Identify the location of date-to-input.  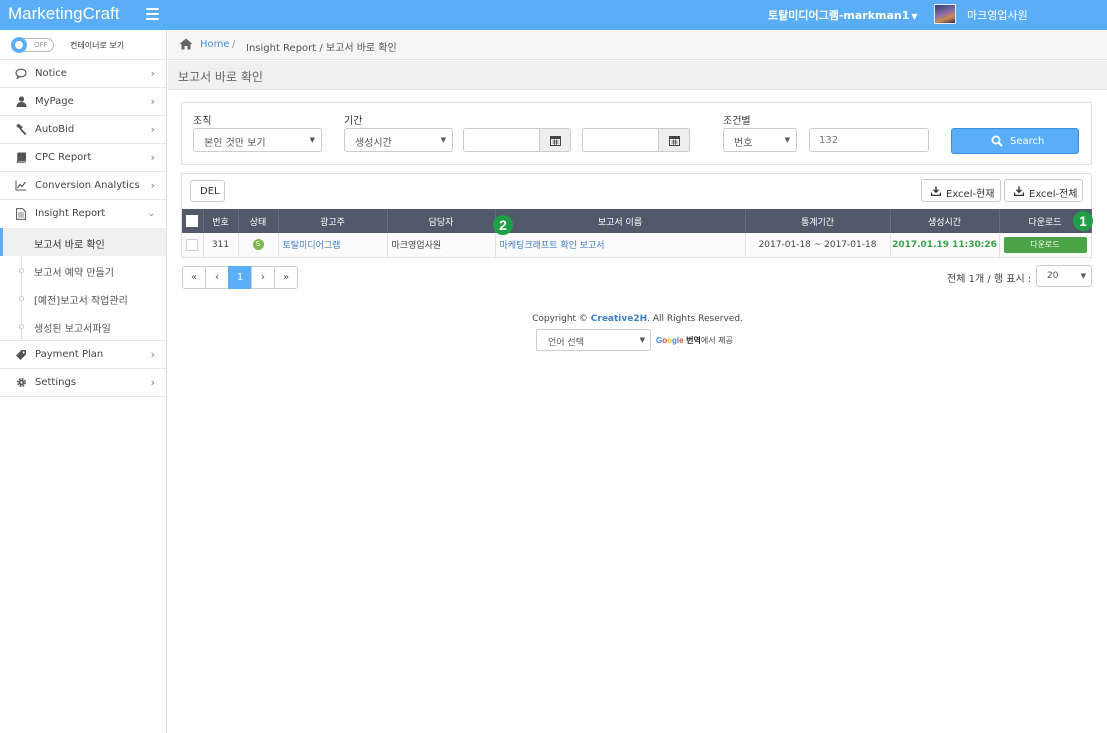
(620, 140).